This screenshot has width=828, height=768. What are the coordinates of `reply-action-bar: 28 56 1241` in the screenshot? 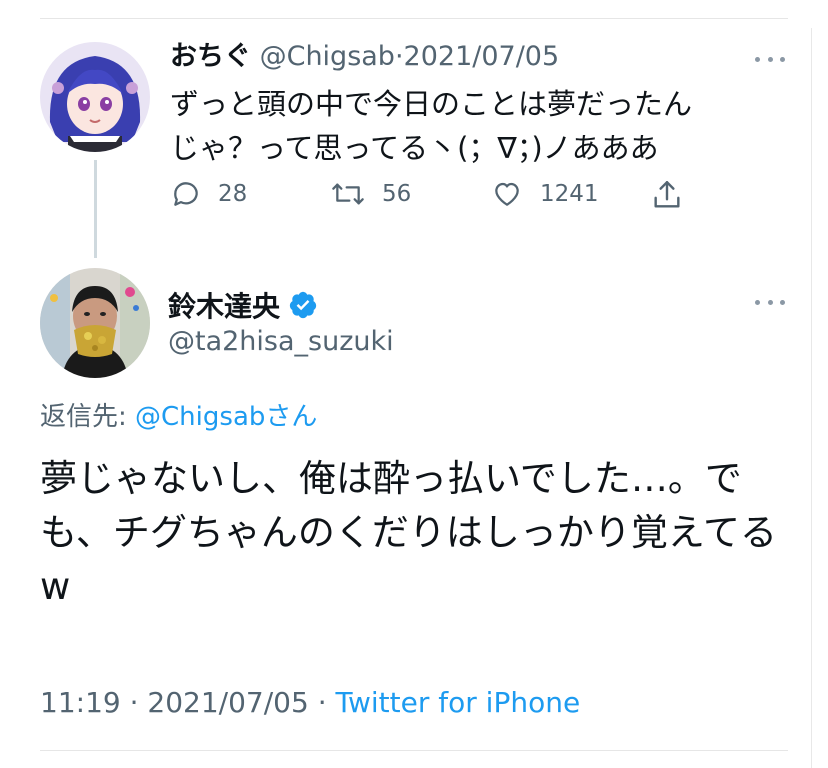 It's located at (430, 200).